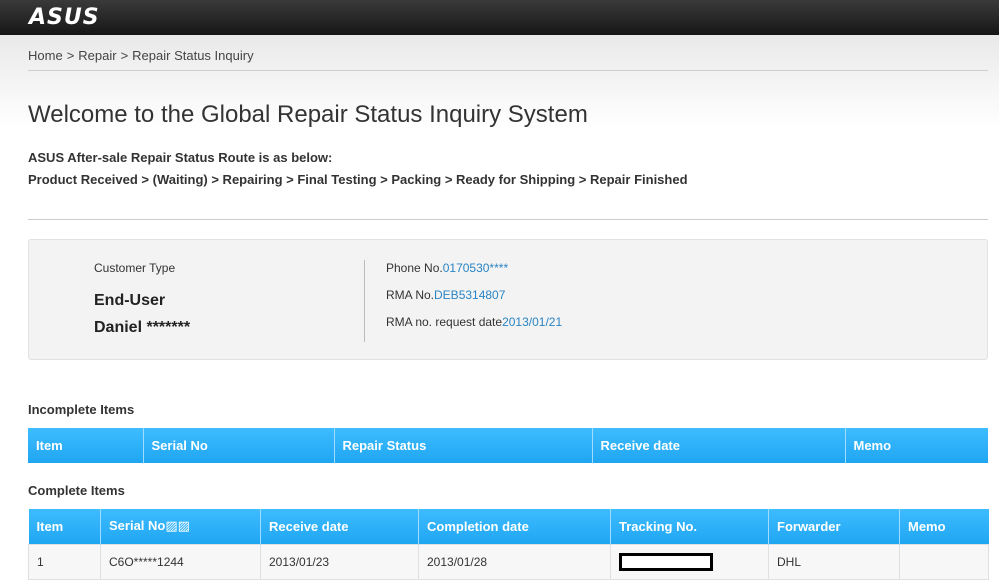  Describe the element at coordinates (64, 18) in the screenshot. I see `asus-logo: ASUS` at that location.